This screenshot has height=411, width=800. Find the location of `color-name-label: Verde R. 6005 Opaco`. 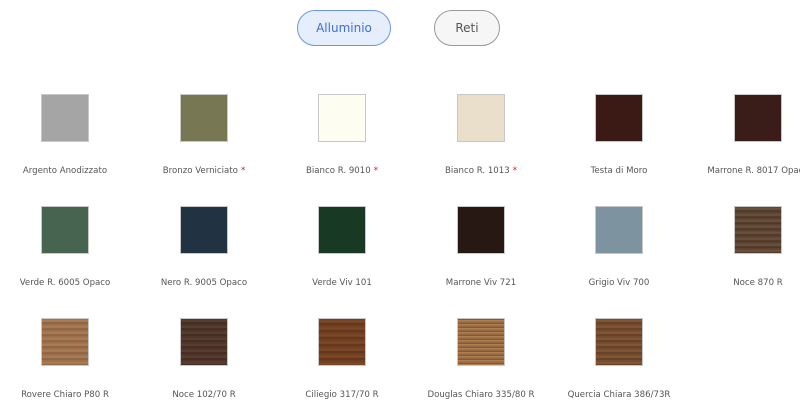

color-name-label: Verde R. 6005 Opaco is located at coordinates (70, 283).